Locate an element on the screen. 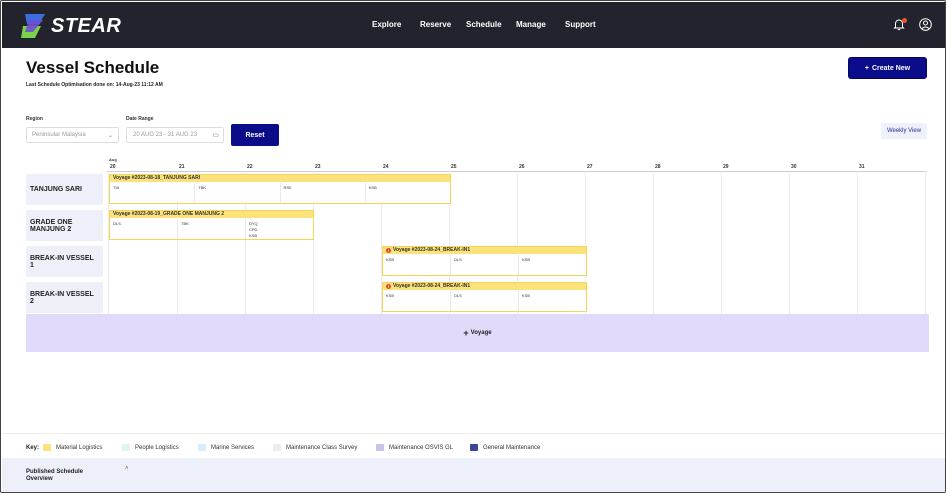  nav-reserve: Reserve is located at coordinates (435, 24).